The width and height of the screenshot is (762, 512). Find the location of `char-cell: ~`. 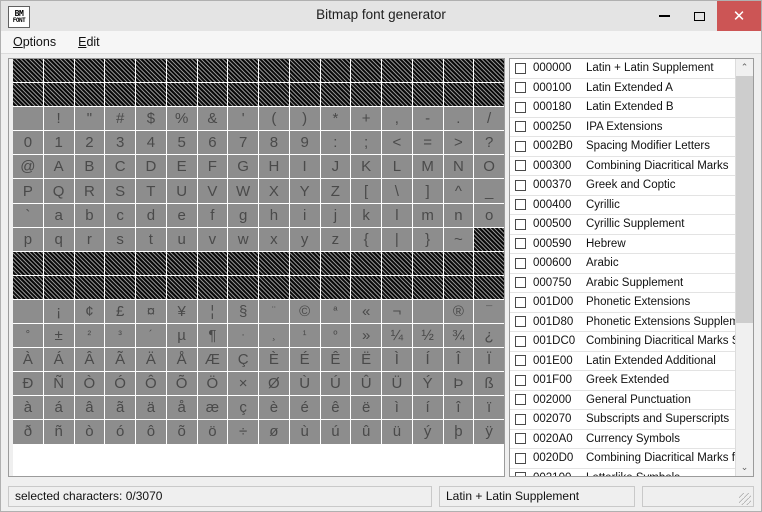

char-cell: ~ is located at coordinates (458, 239).